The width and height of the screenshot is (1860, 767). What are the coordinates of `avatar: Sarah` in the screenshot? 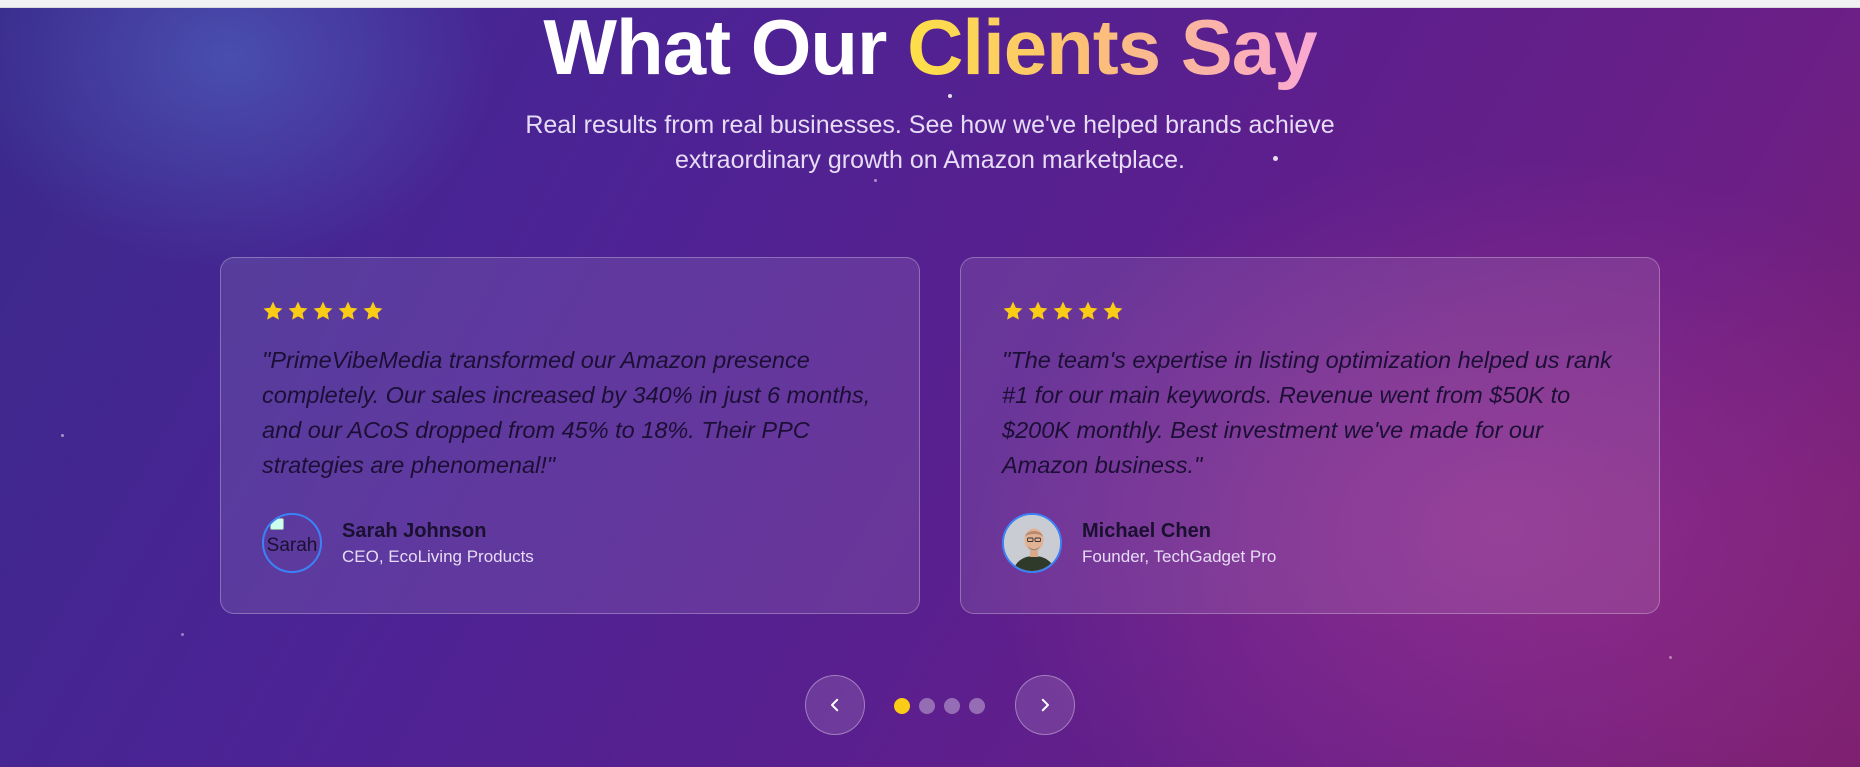 It's located at (292, 543).